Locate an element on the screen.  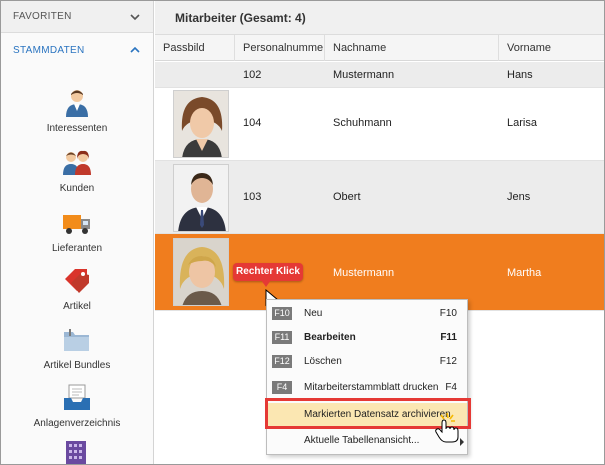
sidebar-item-label: Artikel is located at coordinates (77, 306).